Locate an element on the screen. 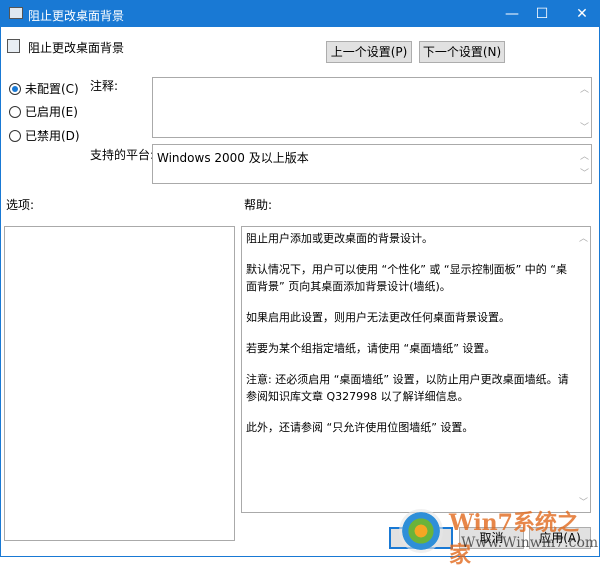 Image resolution: width=600 pixels, height=569 pixels. help-paragraph: 若要为某个组指定墙纸，请使用 “桌面墙纸” 设置。 is located at coordinates (371, 348).